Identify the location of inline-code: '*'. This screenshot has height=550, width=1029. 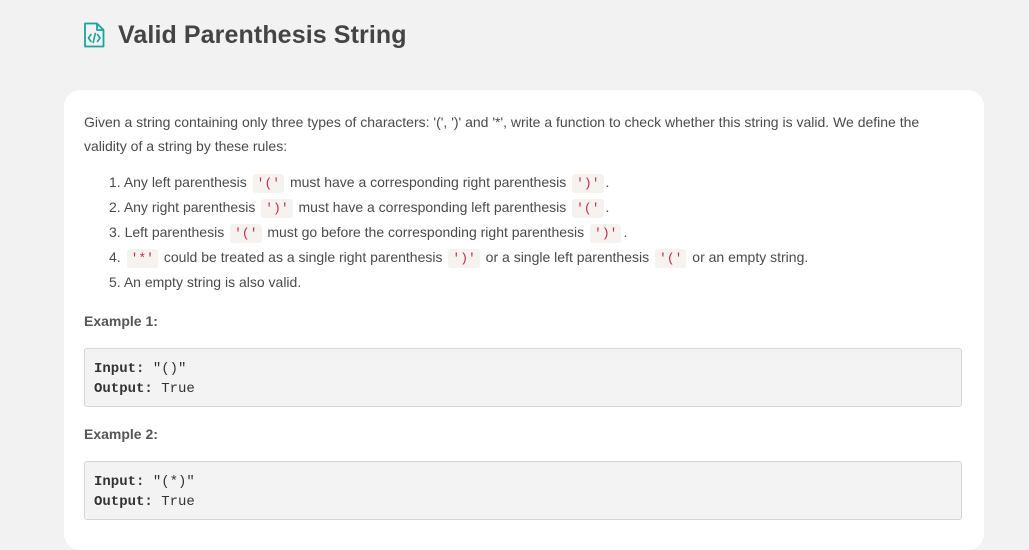
(142, 258).